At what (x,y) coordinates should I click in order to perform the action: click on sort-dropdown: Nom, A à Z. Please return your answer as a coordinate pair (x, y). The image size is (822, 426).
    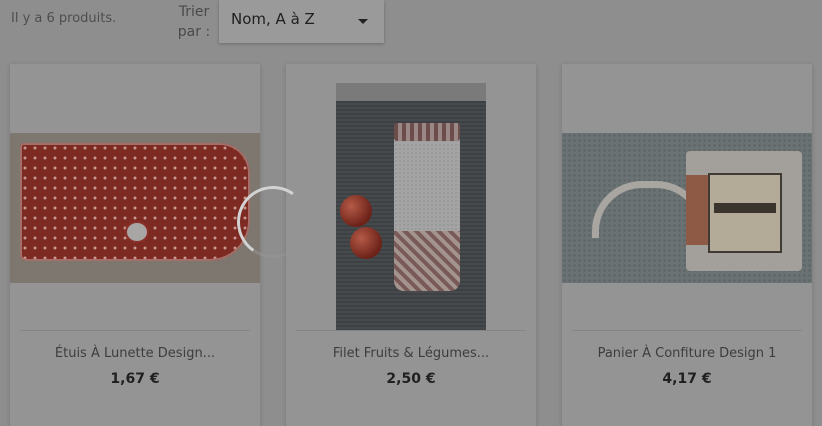
    Looking at the image, I should click on (301, 21).